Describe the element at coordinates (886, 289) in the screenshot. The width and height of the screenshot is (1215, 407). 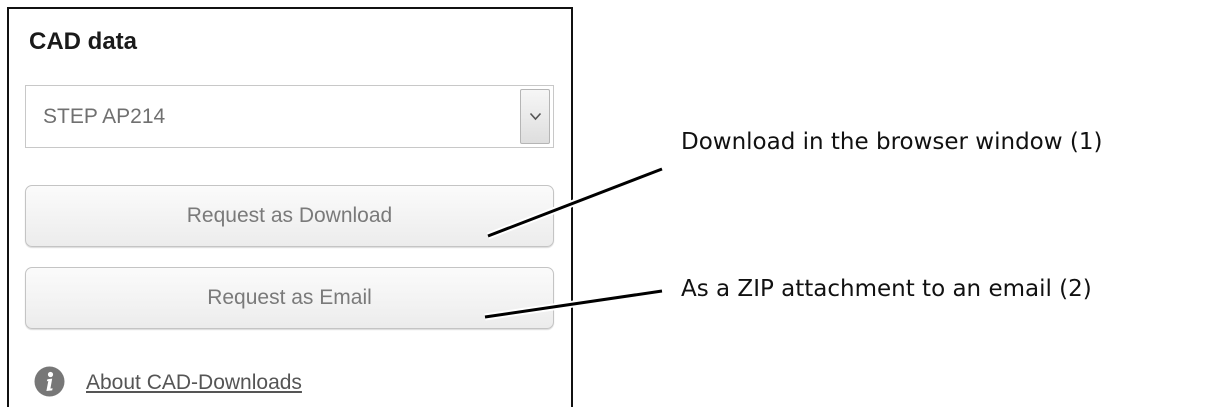
I see `callout-email-text: As a ZIP attachment to an email (2)` at that location.